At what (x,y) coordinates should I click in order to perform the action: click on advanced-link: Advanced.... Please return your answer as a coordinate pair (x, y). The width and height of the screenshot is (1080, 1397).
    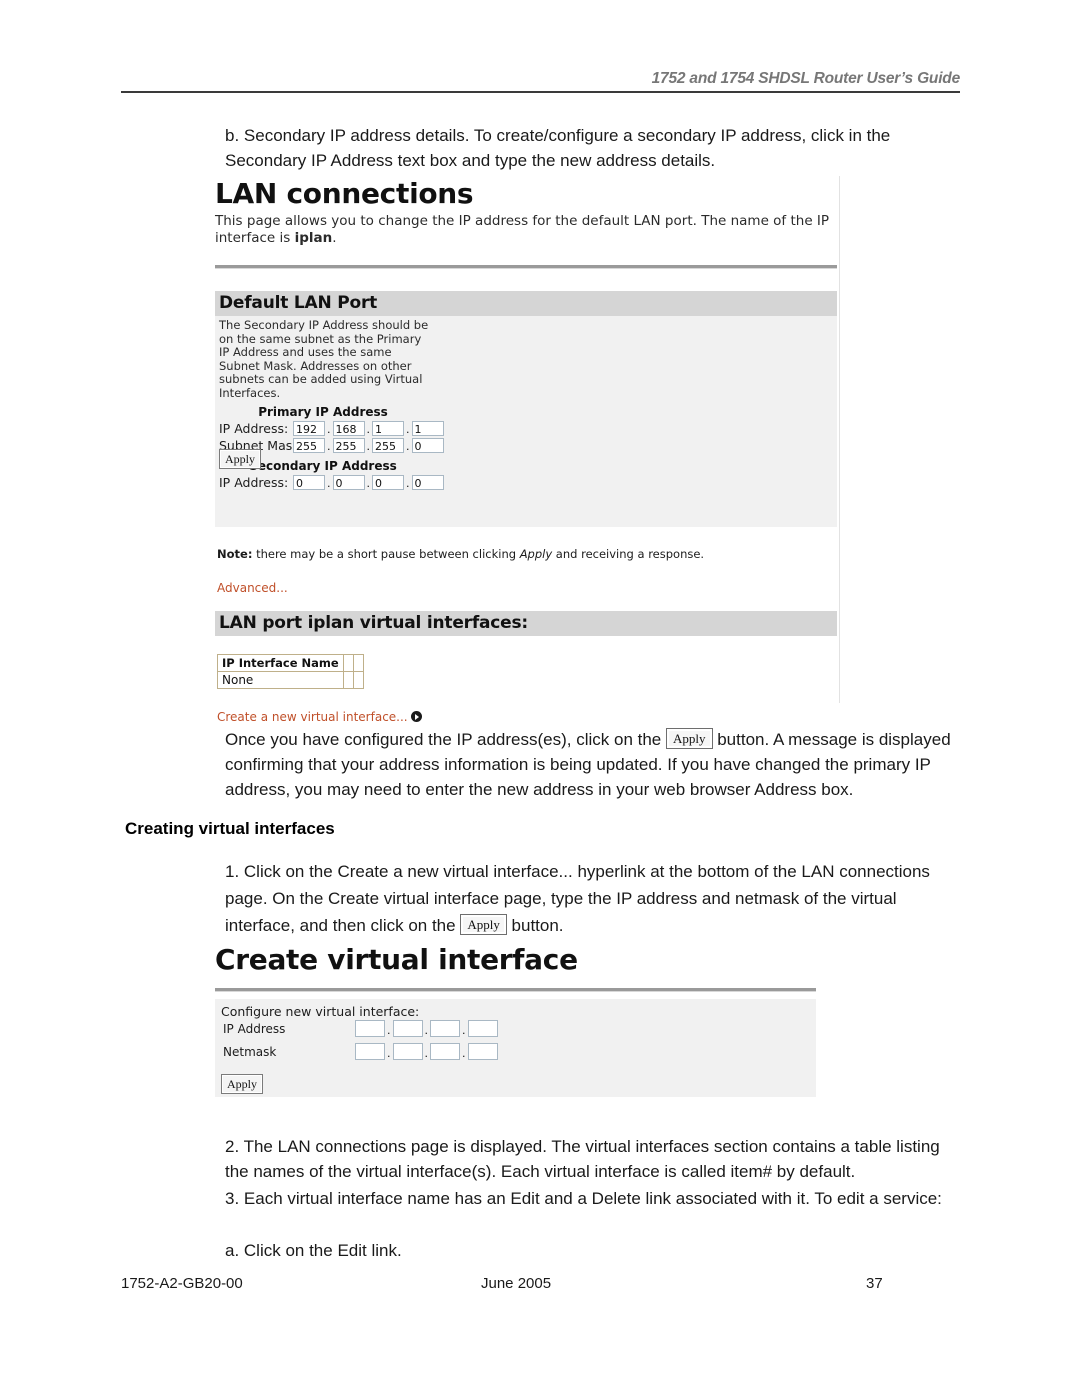
    Looking at the image, I should click on (252, 588).